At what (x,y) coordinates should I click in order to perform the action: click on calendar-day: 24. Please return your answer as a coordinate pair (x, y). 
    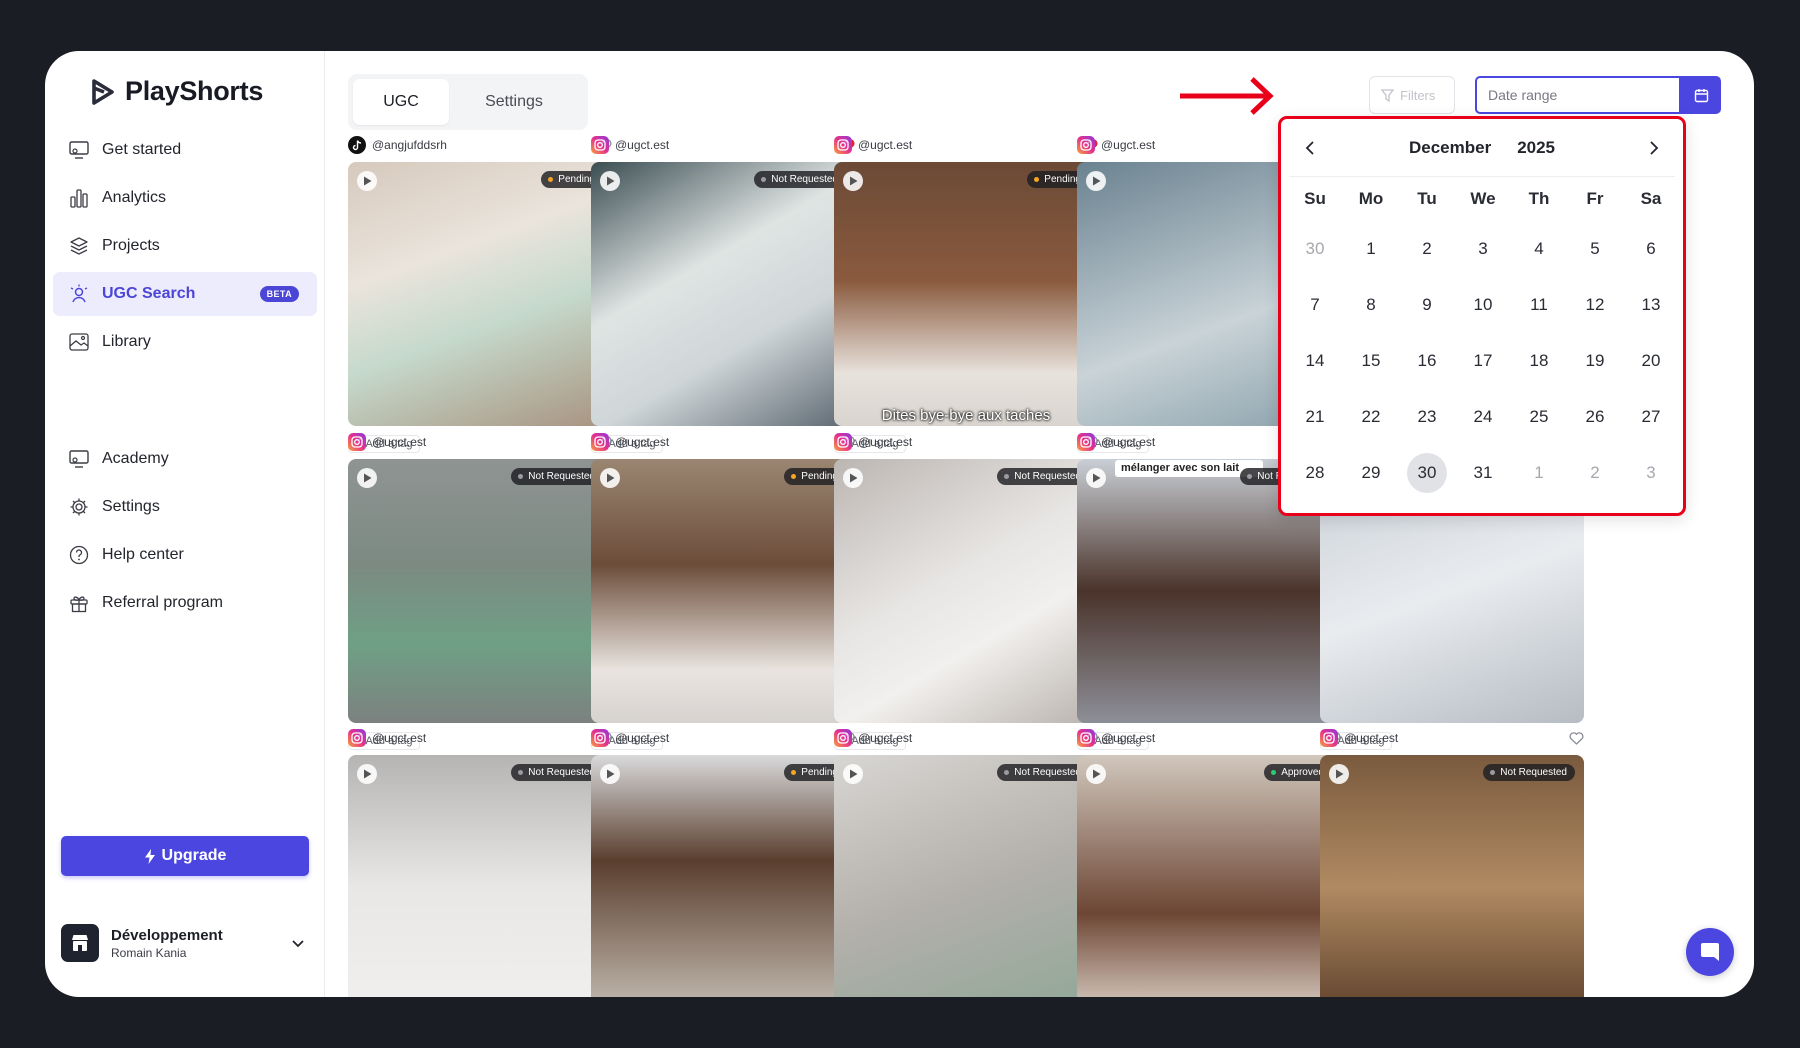
    Looking at the image, I should click on (1483, 417).